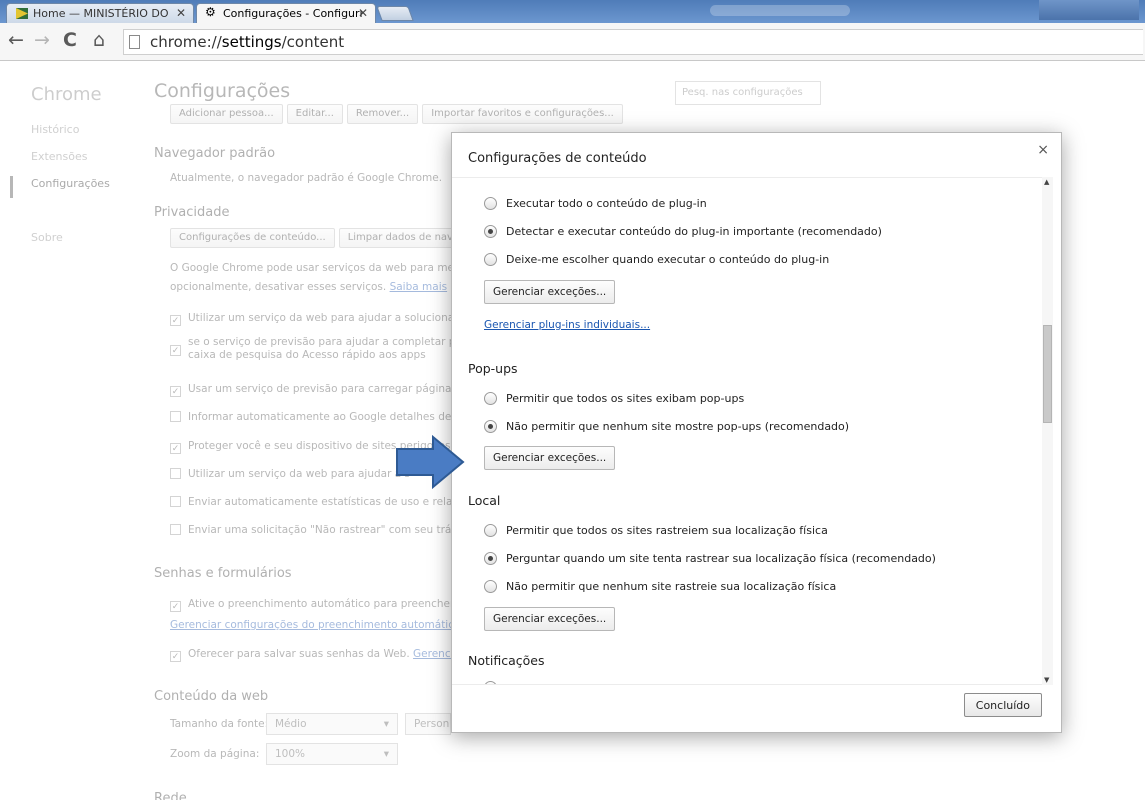  I want to click on browser-toolbar: ← → C ⌂ chrome://settings/content, so click(572, 42).